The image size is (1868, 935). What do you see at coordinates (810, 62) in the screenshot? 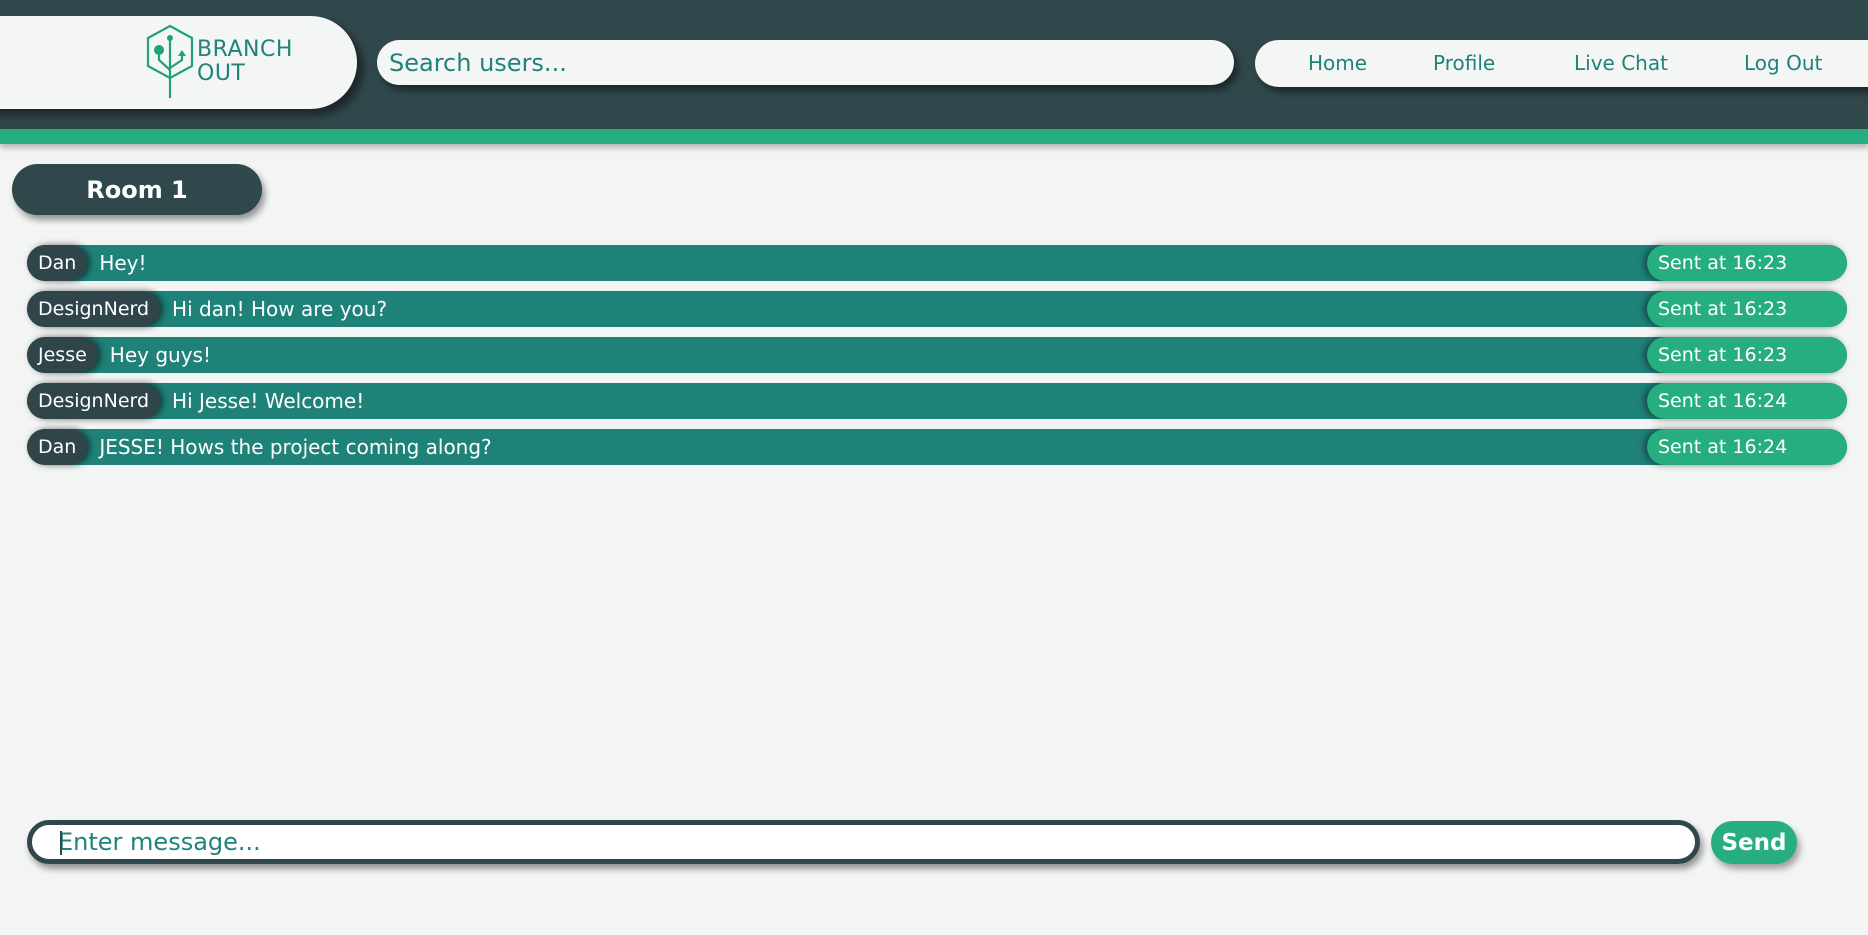
I see `search-users-input` at bounding box center [810, 62].